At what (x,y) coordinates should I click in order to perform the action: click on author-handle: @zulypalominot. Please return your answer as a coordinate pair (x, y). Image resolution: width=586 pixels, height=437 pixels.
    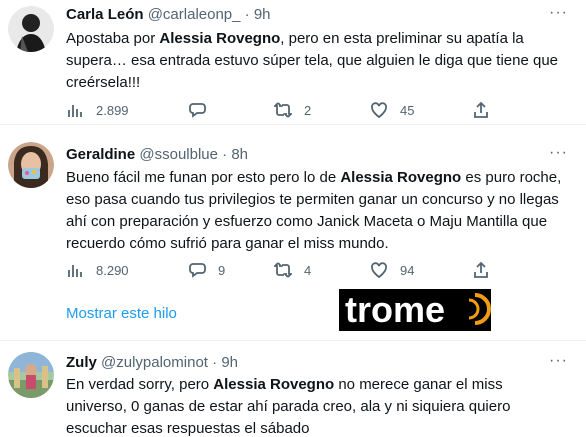
    Looking at the image, I should click on (154, 362).